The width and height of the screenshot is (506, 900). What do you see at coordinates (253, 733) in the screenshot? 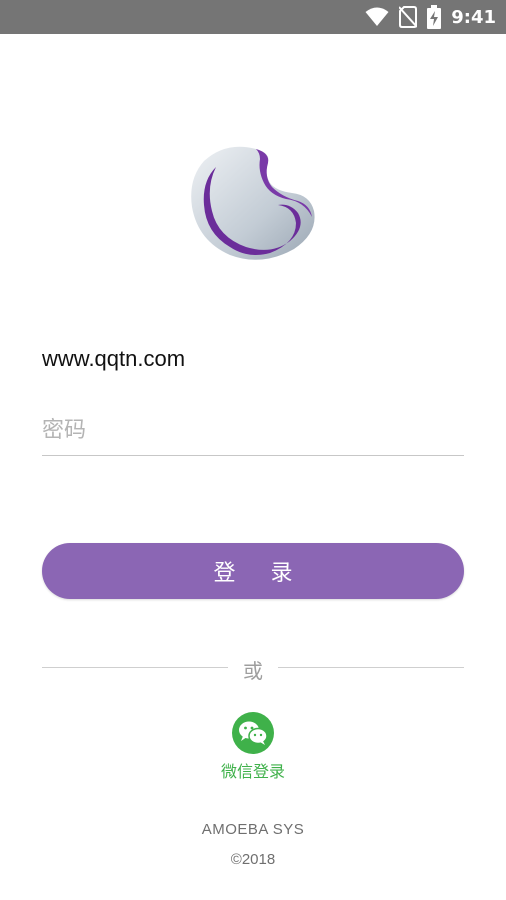
I see `wechat-icon` at bounding box center [253, 733].